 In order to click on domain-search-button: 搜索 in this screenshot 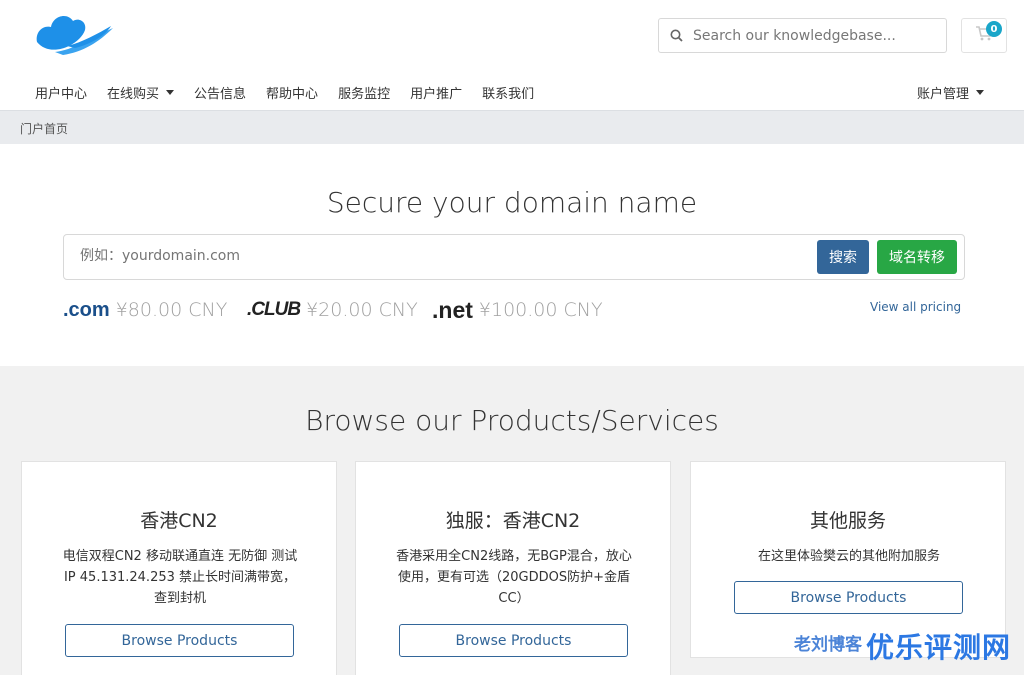, I will do `click(843, 257)`.